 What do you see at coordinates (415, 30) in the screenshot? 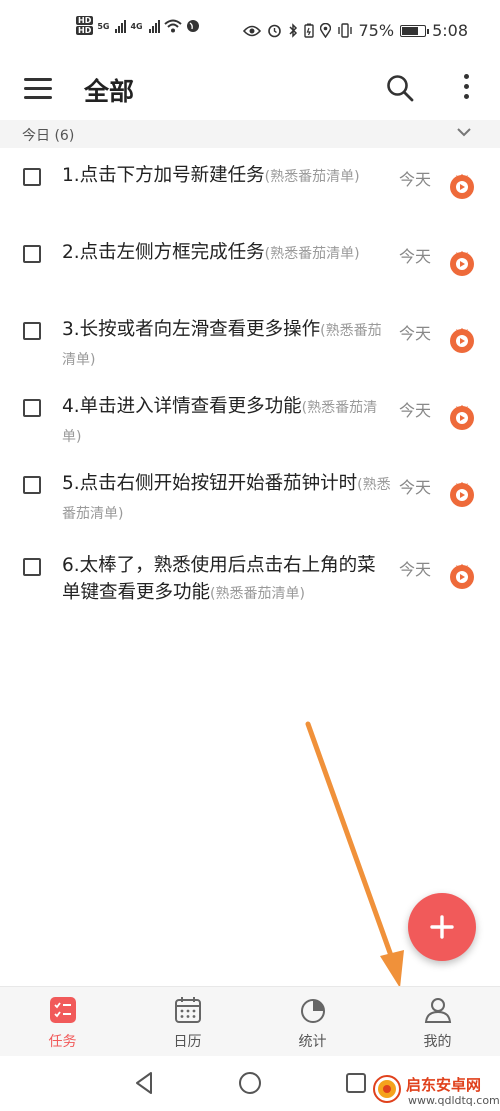
I see `battery-icon` at bounding box center [415, 30].